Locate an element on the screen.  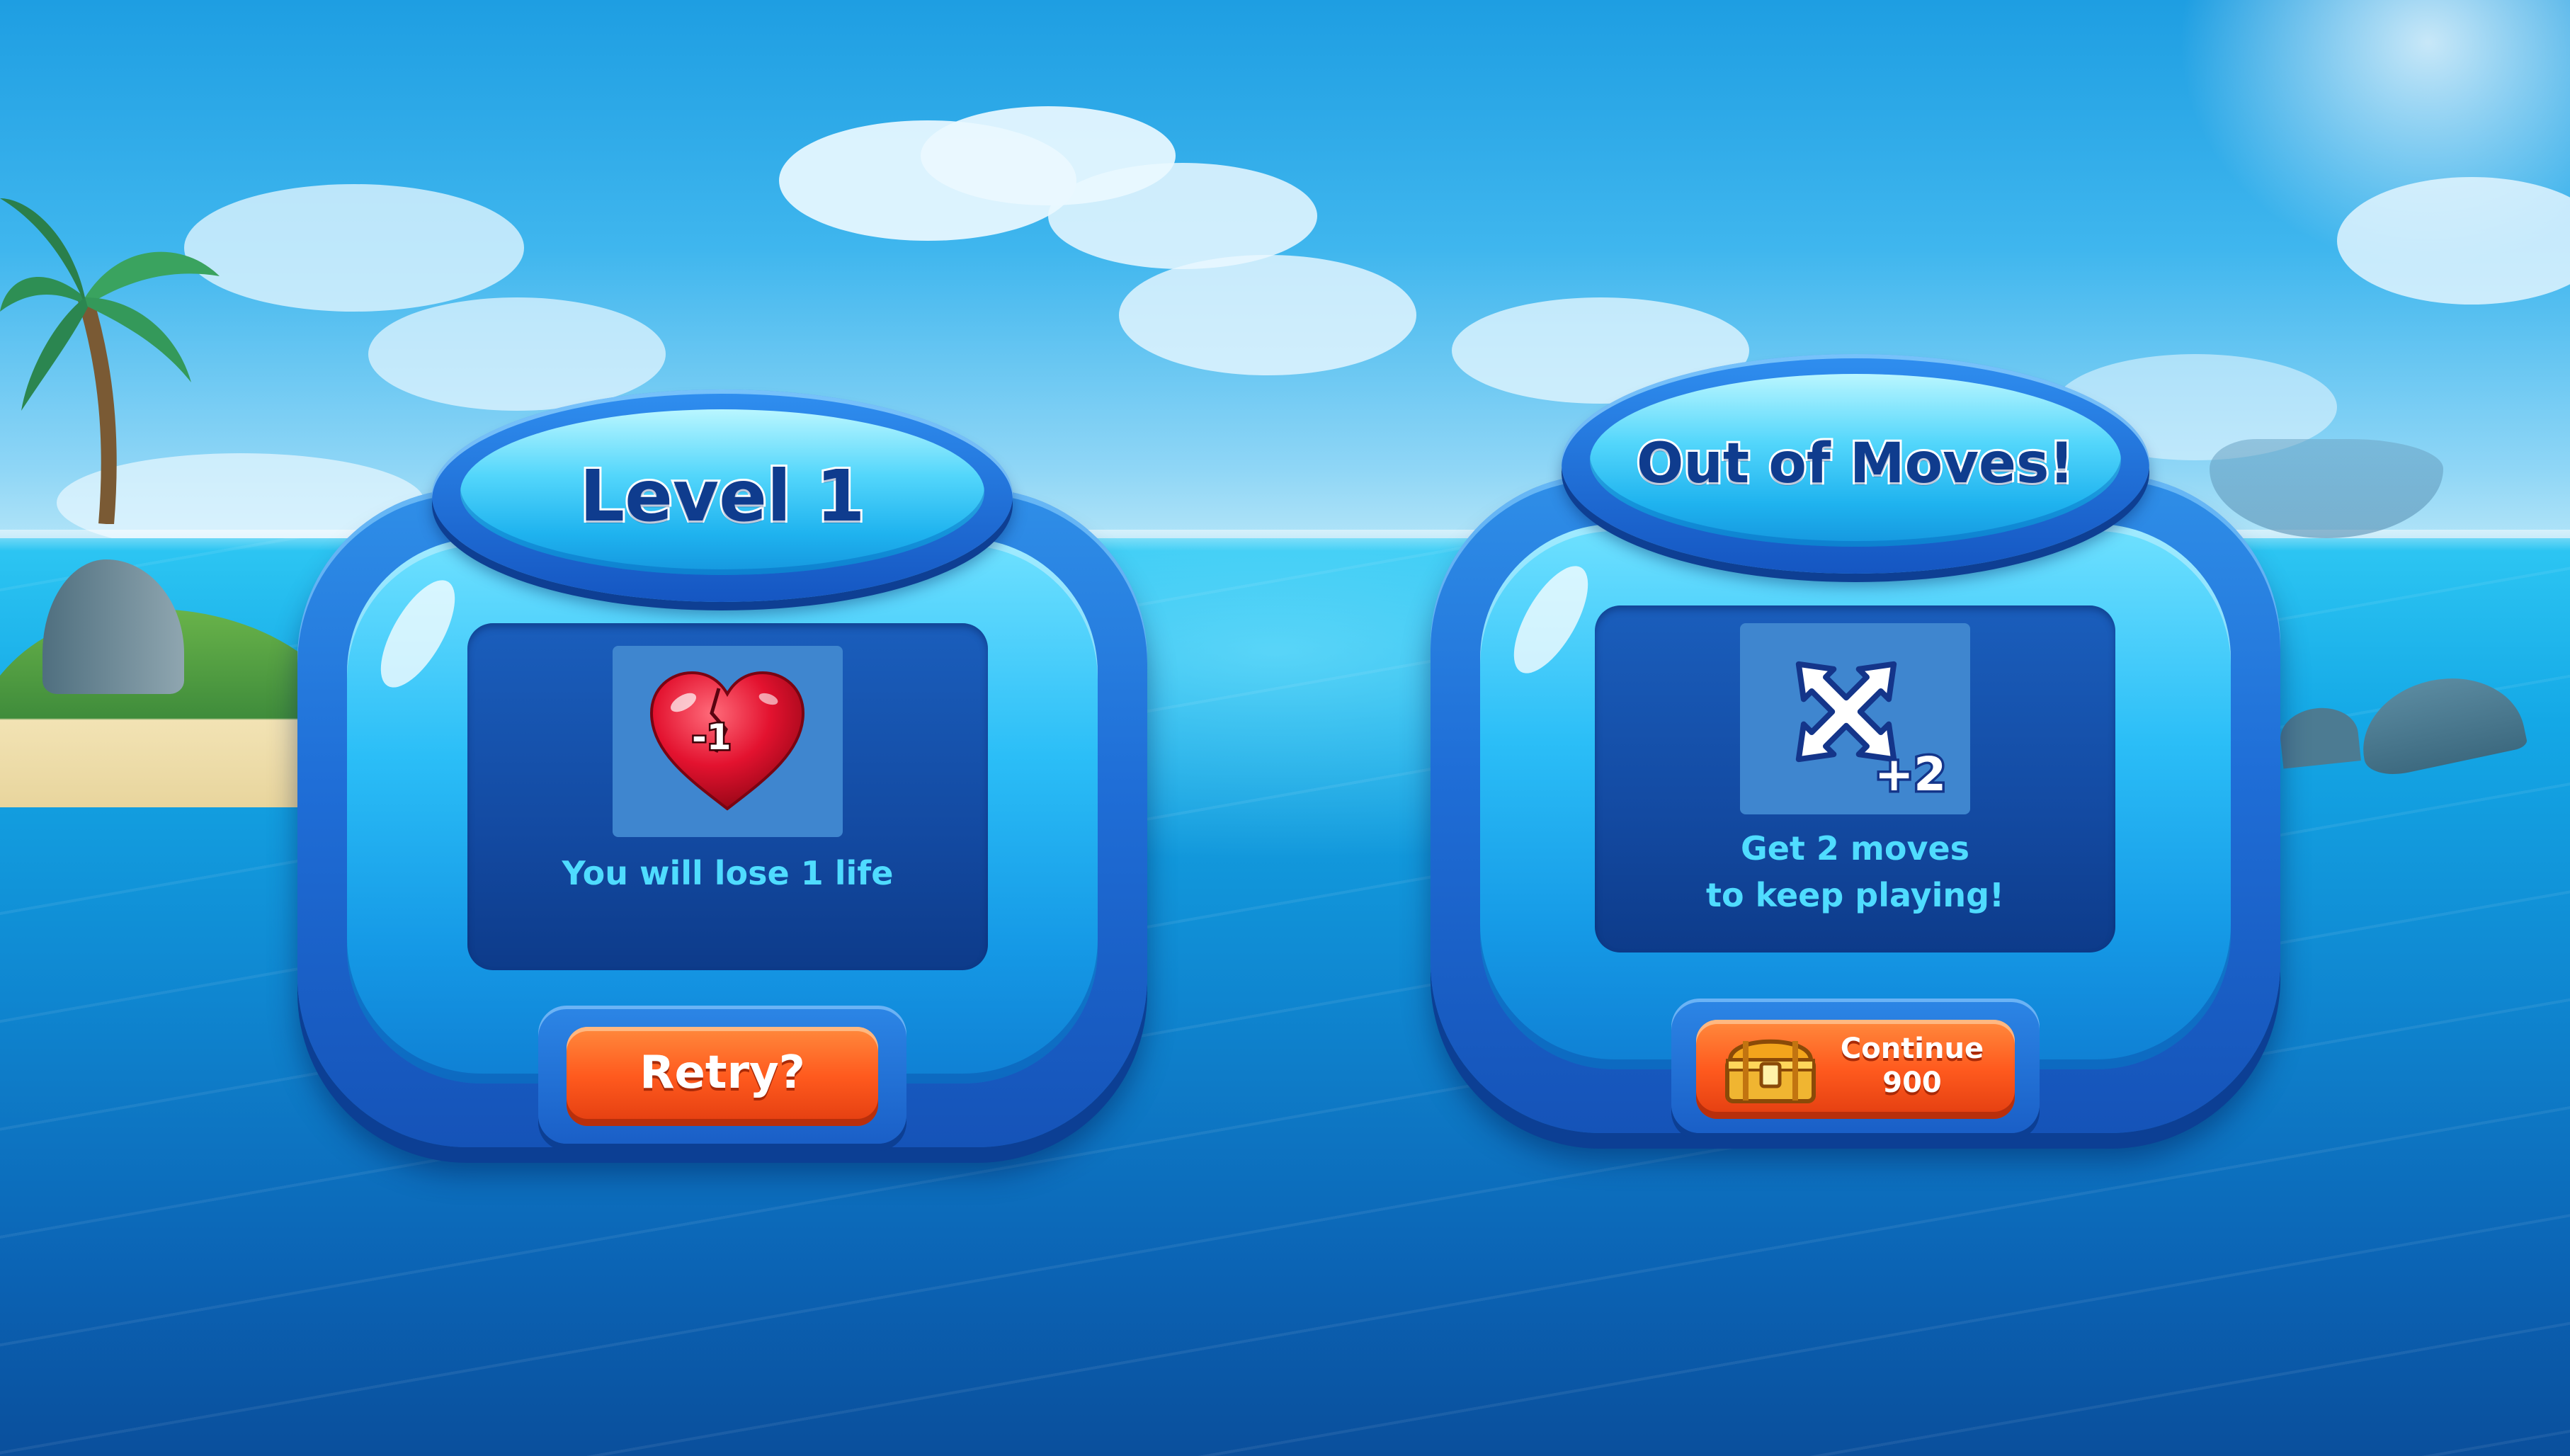
dialog-title: Level 1 is located at coordinates (722, 496).